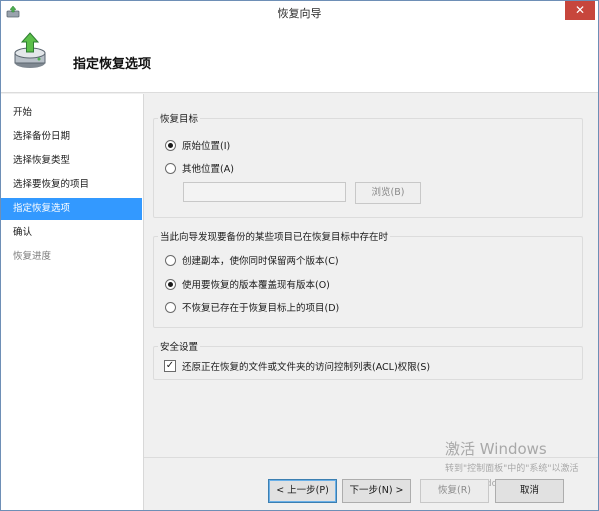 The width and height of the screenshot is (599, 511). Describe the element at coordinates (274, 236) in the screenshot. I see `conflict-legend: 当此向导发现要备份的某些项目已在恢复目标中存在时` at that location.